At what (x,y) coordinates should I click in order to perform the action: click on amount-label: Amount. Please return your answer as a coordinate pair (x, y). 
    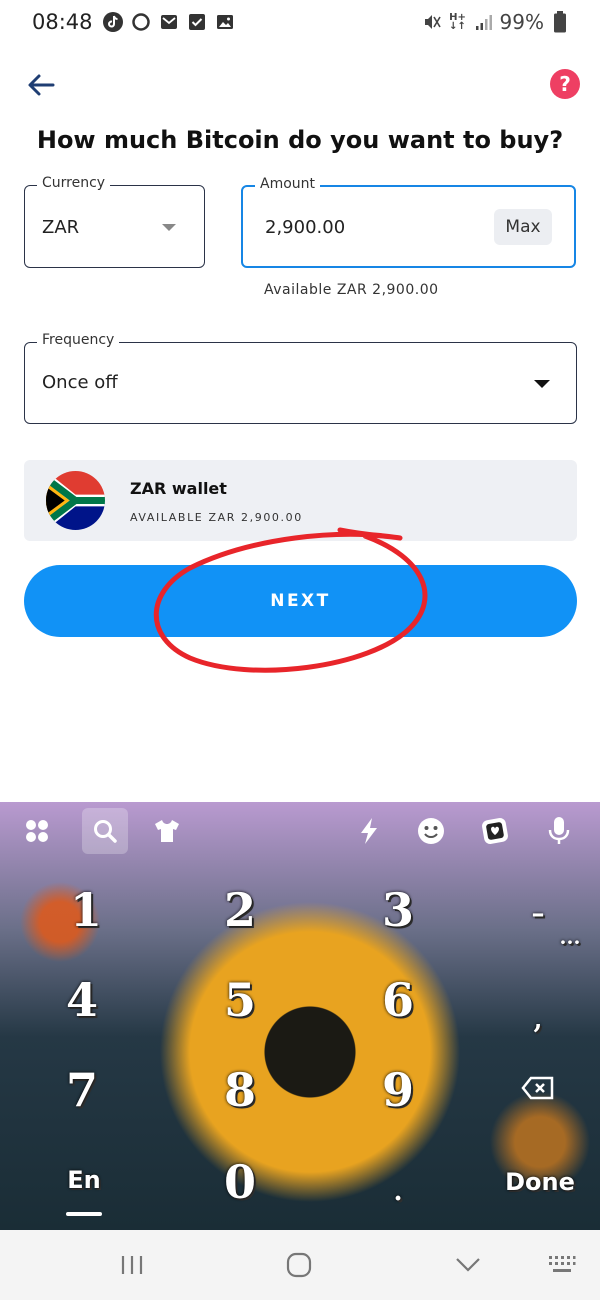
    Looking at the image, I should click on (288, 184).